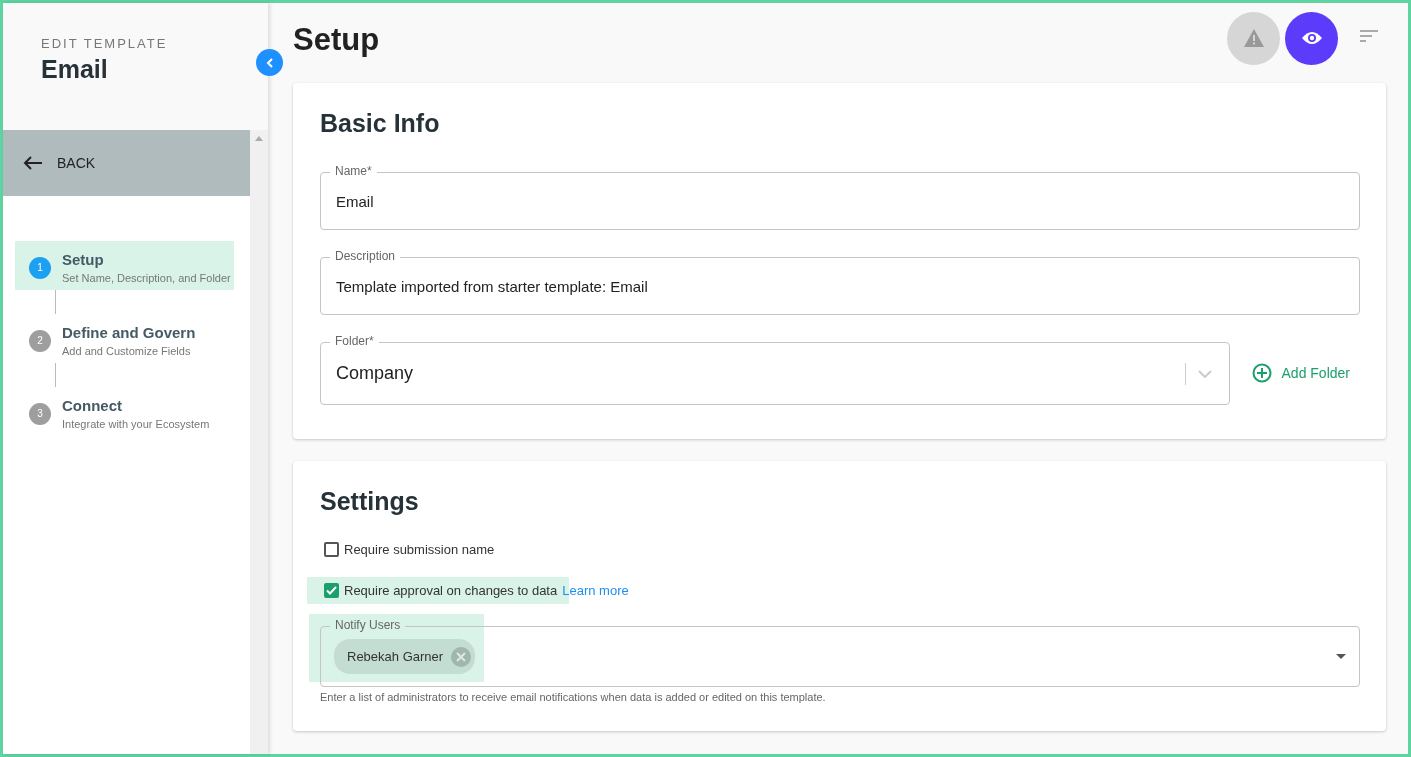 This screenshot has width=1411, height=757. Describe the element at coordinates (127, 351) in the screenshot. I see `step-subtitle: Add and Customize Fields` at that location.